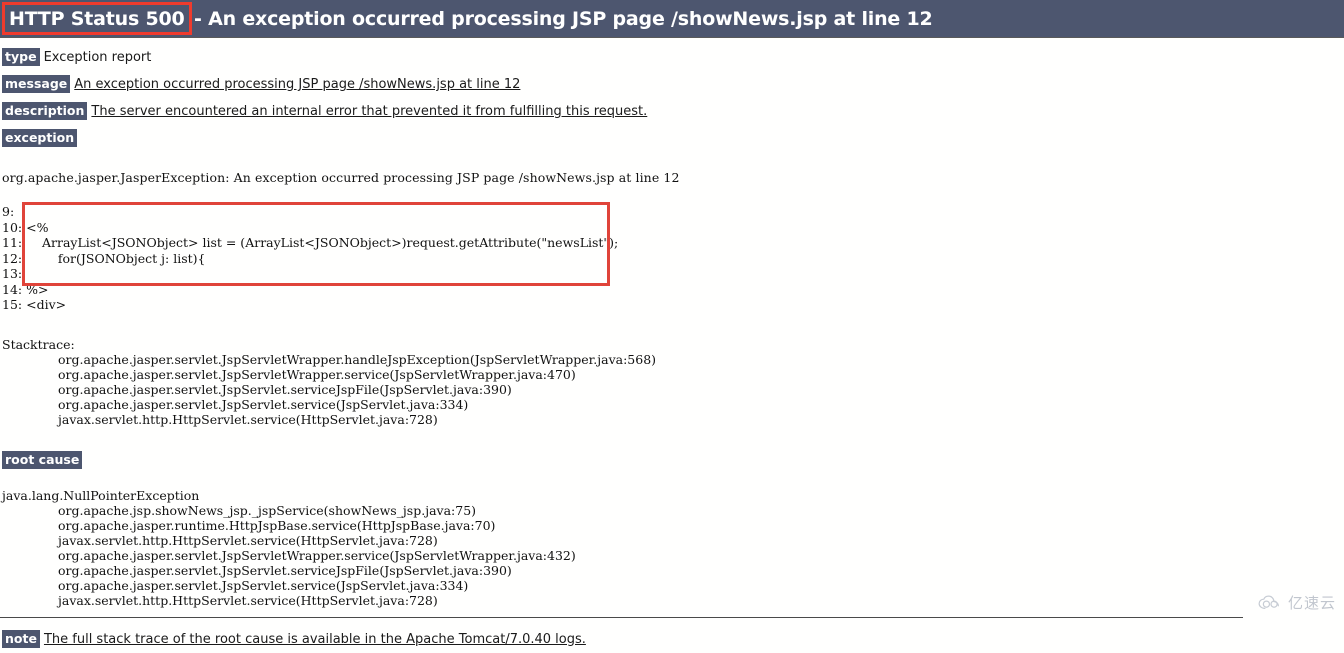 The width and height of the screenshot is (1344, 653). I want to click on code-line: 10: <%, so click(673, 228).